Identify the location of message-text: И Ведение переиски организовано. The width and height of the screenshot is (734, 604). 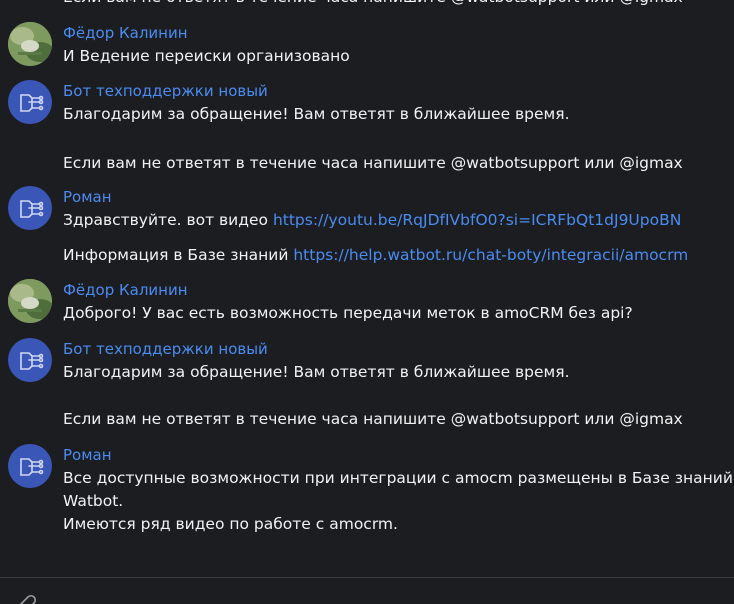
(206, 56).